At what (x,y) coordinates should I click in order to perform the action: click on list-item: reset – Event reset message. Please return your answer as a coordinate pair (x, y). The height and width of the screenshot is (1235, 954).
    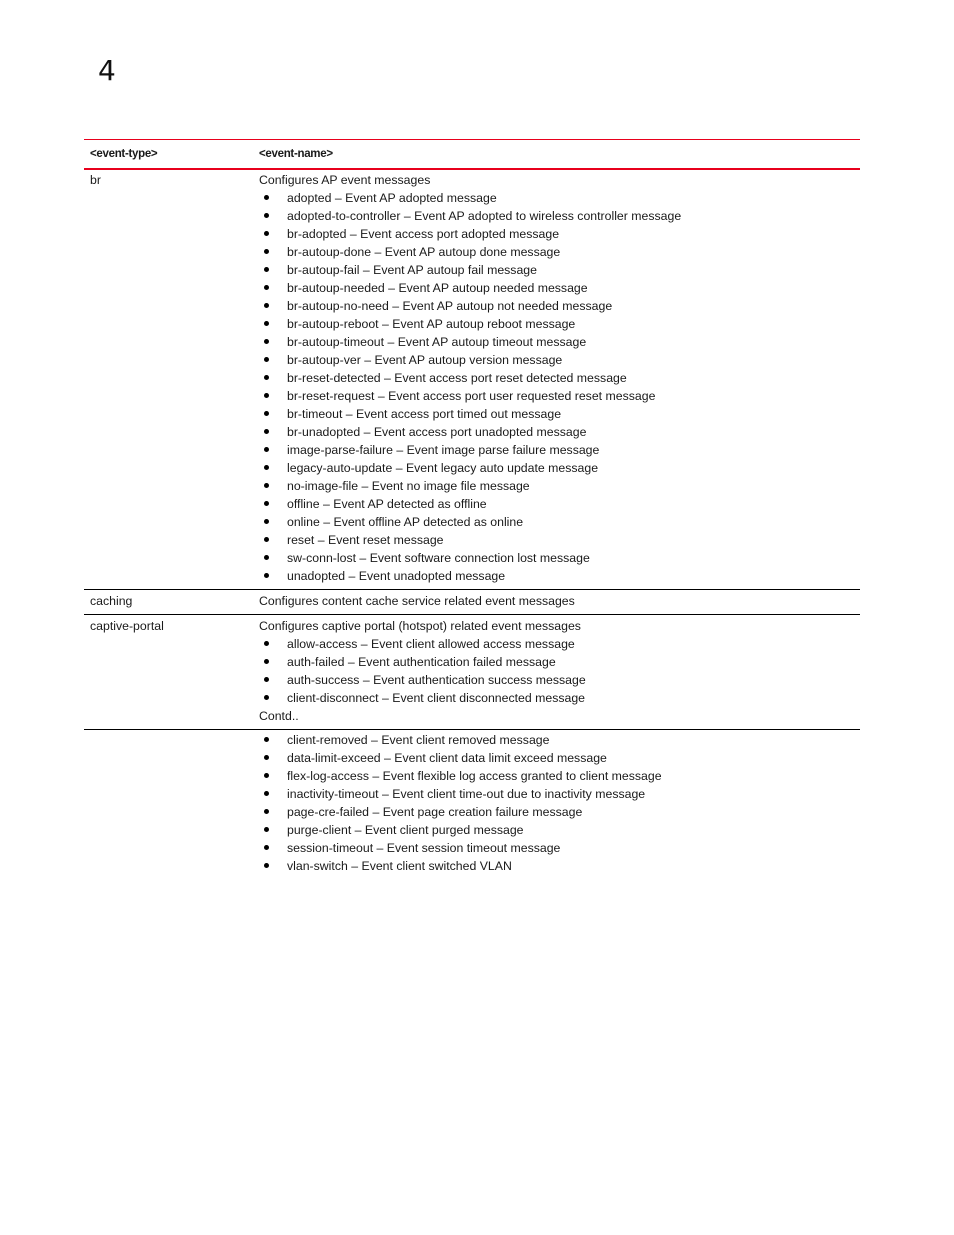
    Looking at the image, I should click on (559, 540).